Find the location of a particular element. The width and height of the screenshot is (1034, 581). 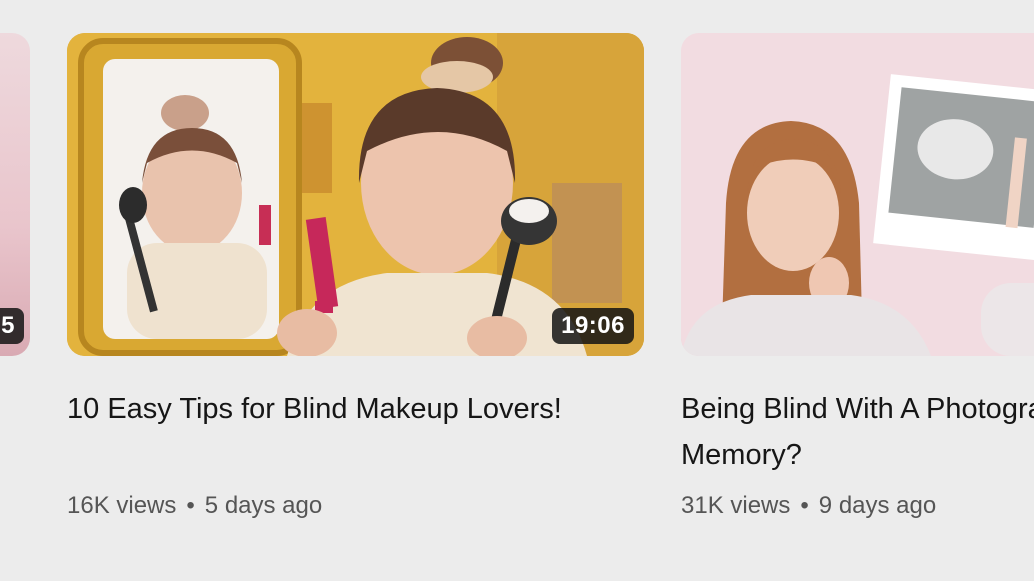

video-thumbnail: 5 is located at coordinates (15, 194).